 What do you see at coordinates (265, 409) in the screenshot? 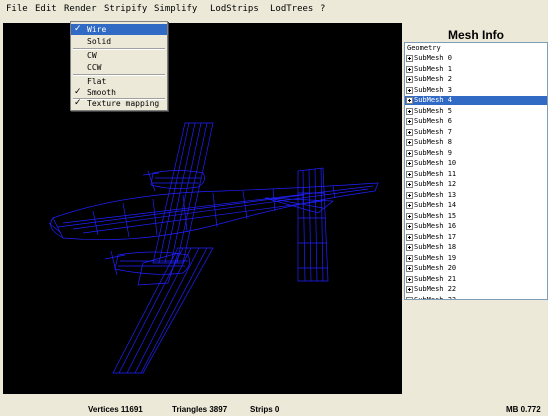
I see `status-strips: Strips 0` at bounding box center [265, 409].